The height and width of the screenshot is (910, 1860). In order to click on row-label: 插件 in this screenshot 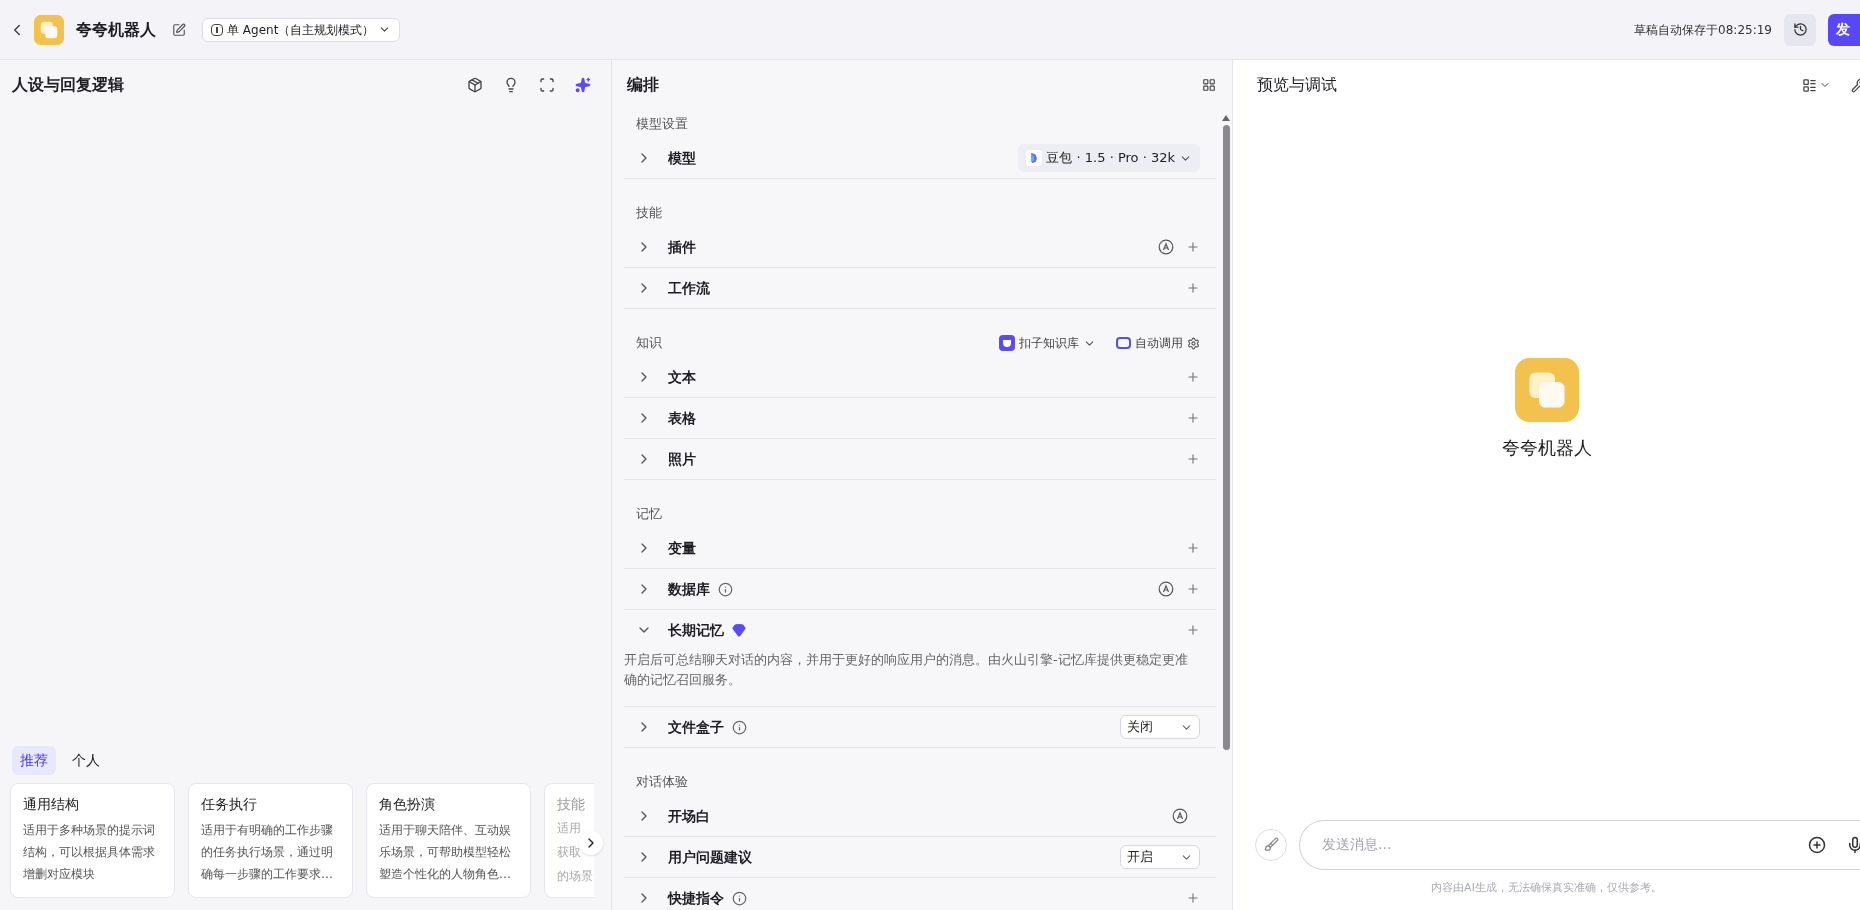, I will do `click(682, 247)`.